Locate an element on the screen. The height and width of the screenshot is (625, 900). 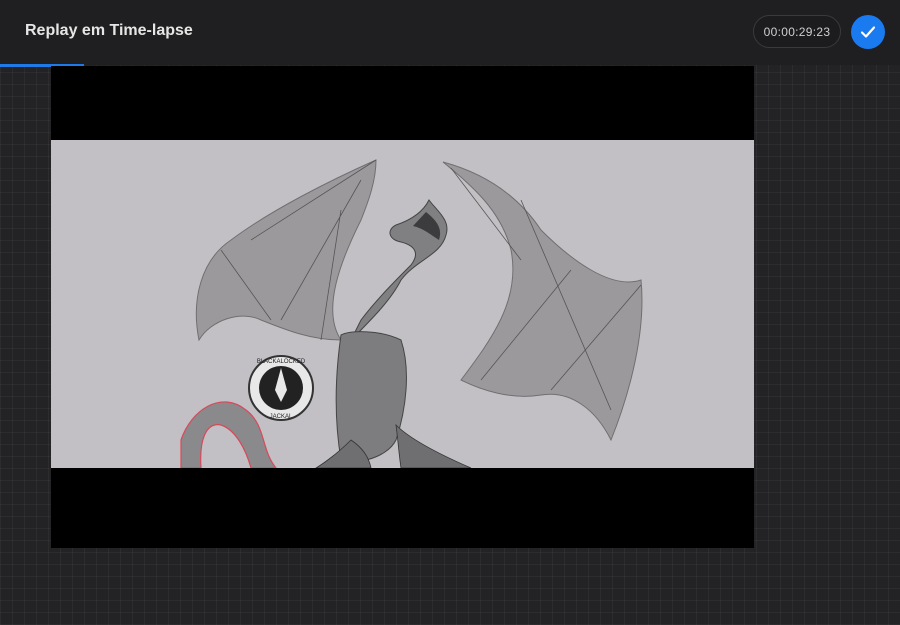
done-button is located at coordinates (868, 32).